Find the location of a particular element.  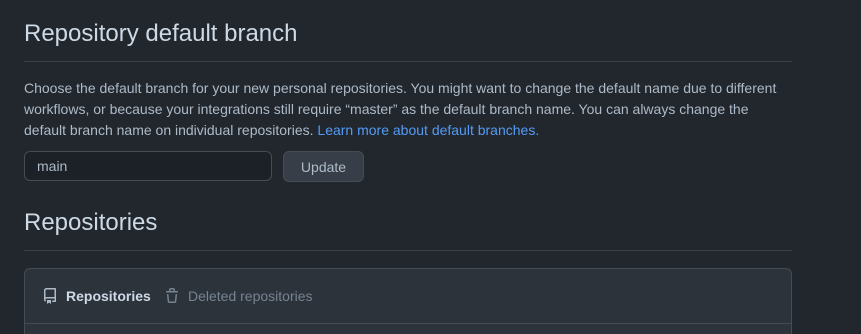

repo-icon is located at coordinates (50, 296).